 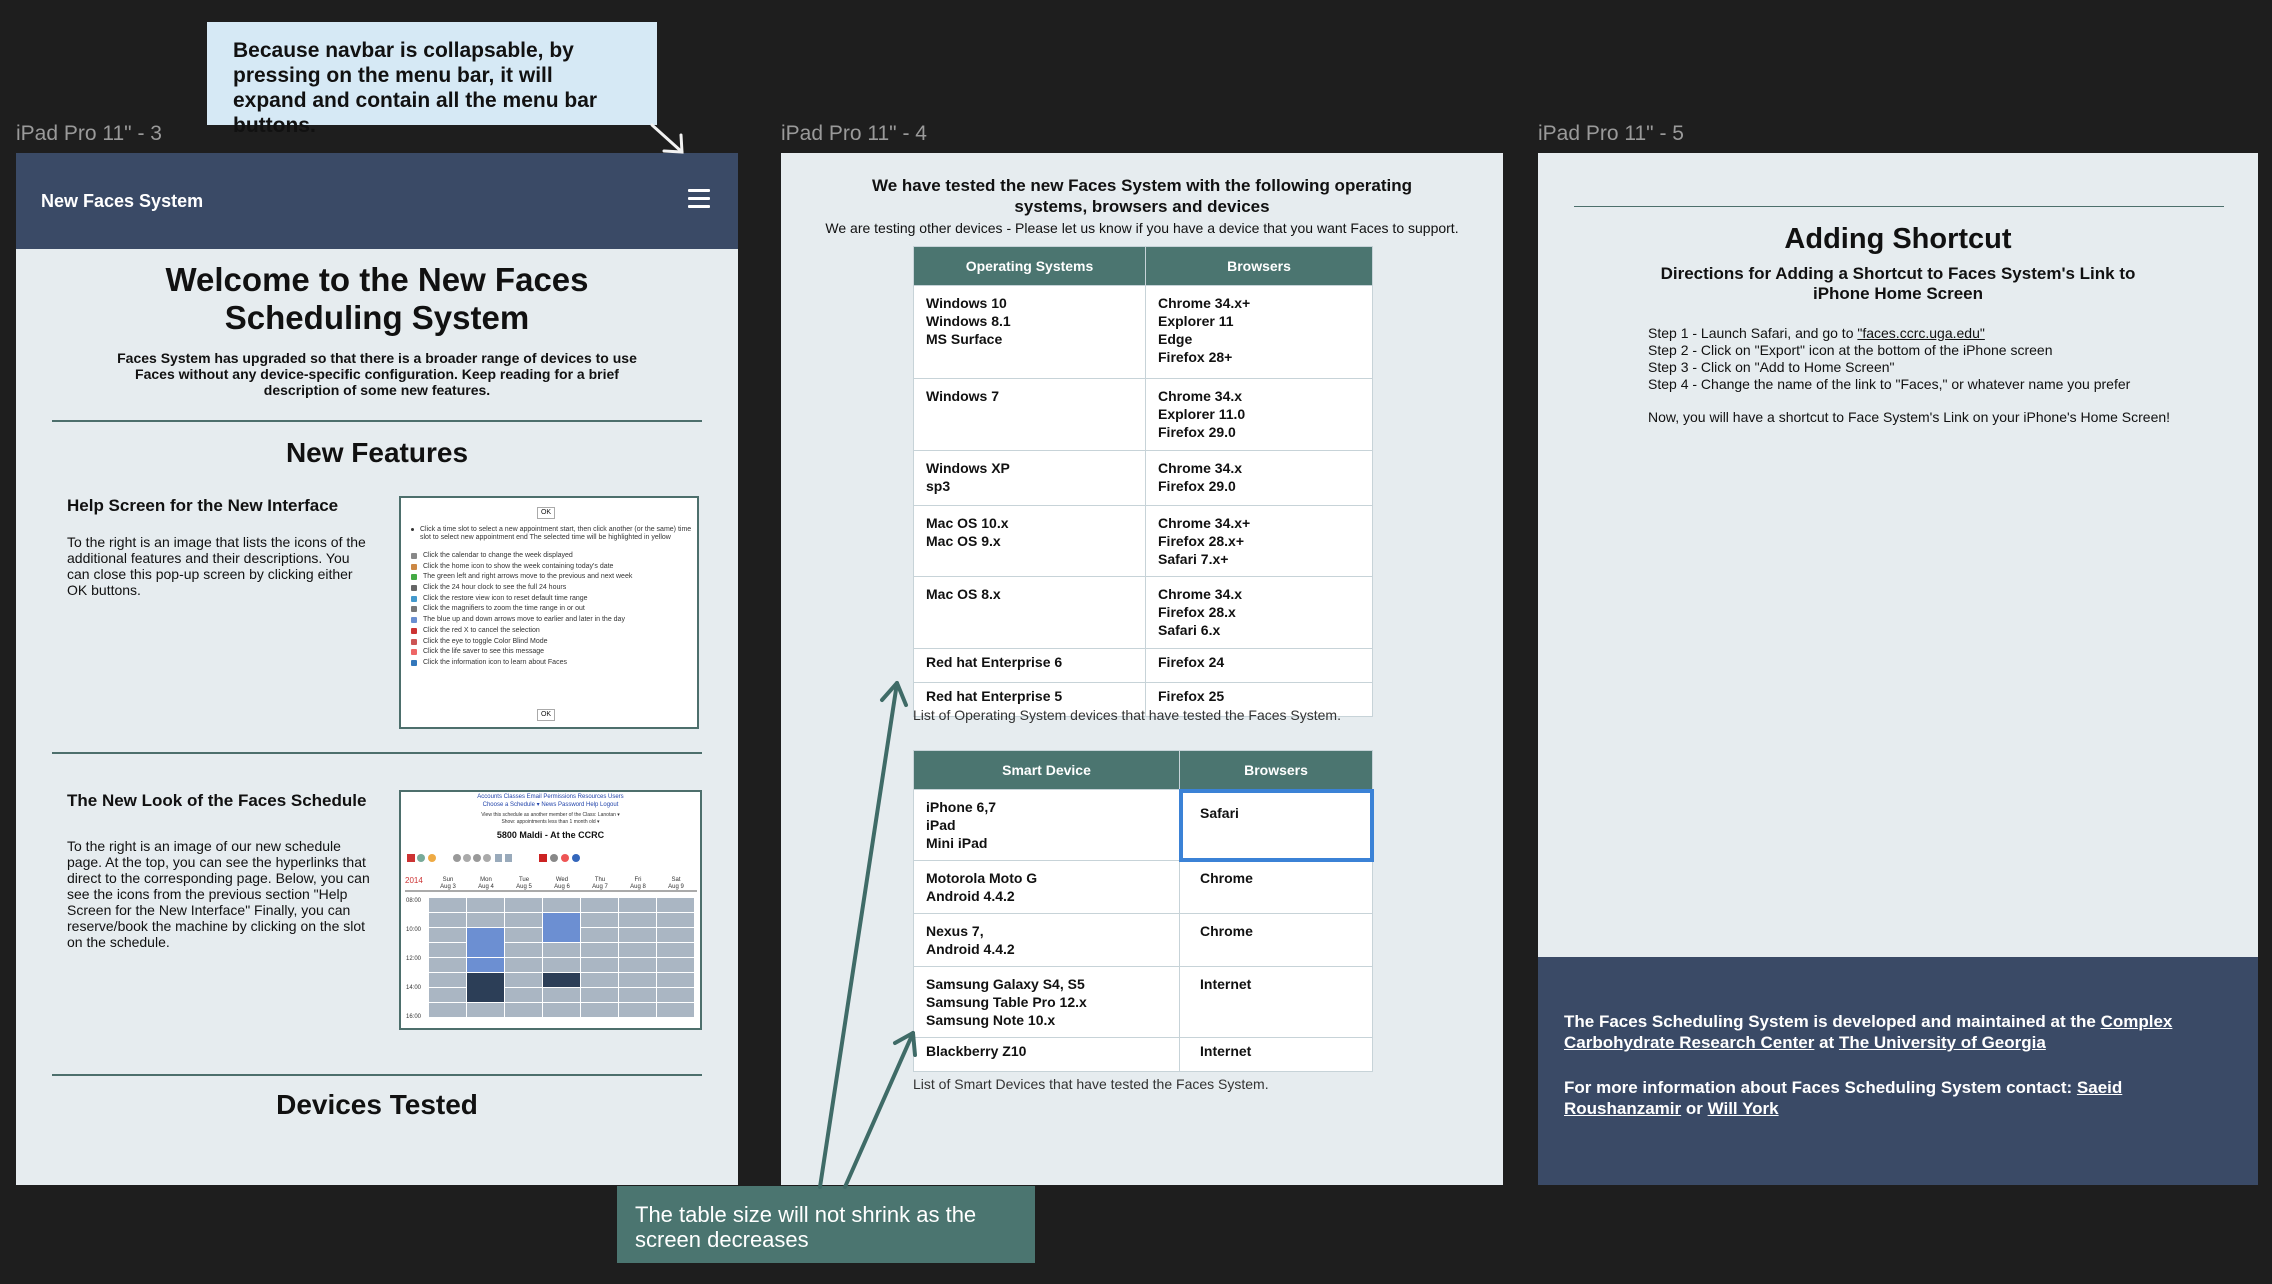 I want to click on table-arrows, so click(x=867, y=935).